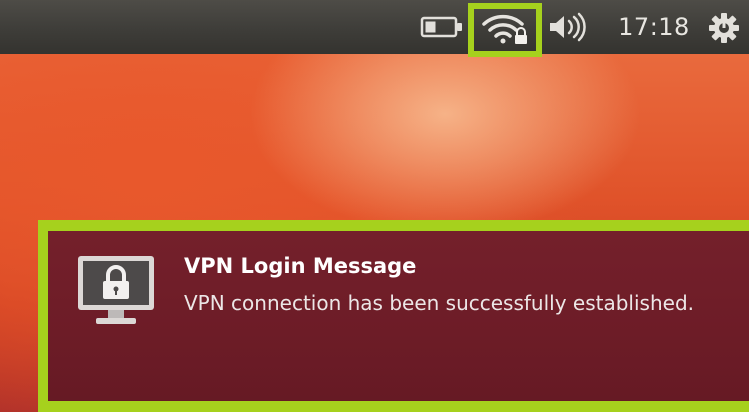 The image size is (749, 412). I want to click on network-indicator, so click(506, 28).